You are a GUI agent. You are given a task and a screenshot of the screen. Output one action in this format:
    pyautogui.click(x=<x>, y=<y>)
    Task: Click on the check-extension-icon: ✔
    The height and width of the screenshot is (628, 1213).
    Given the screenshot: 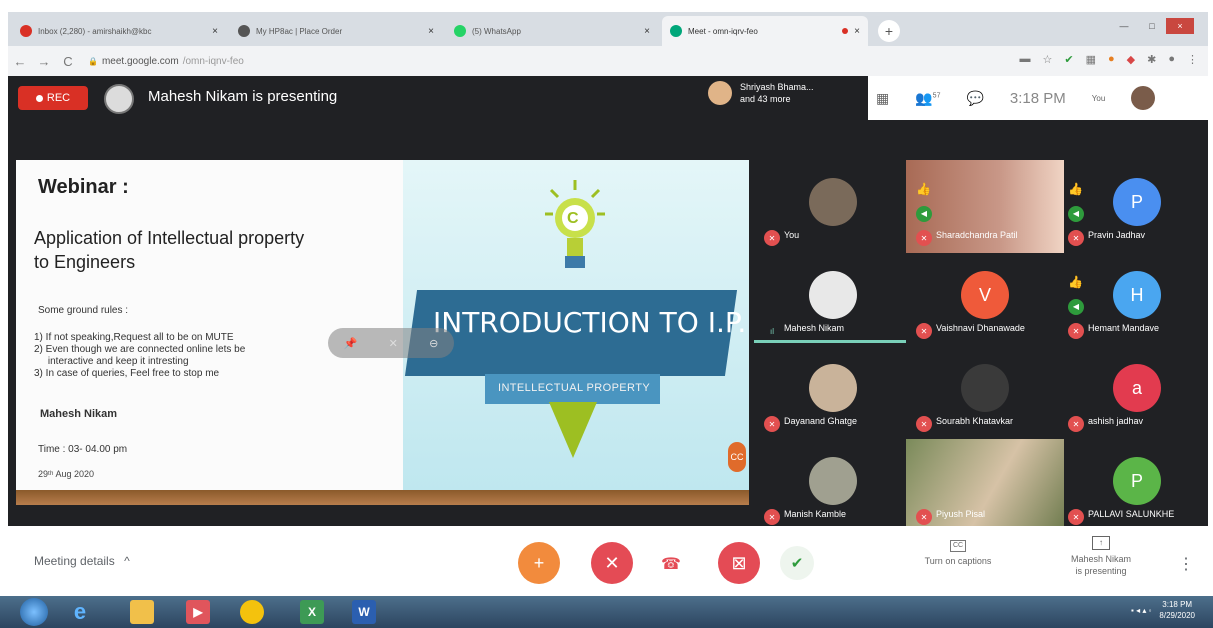 What is the action you would take?
    pyautogui.click(x=1068, y=59)
    